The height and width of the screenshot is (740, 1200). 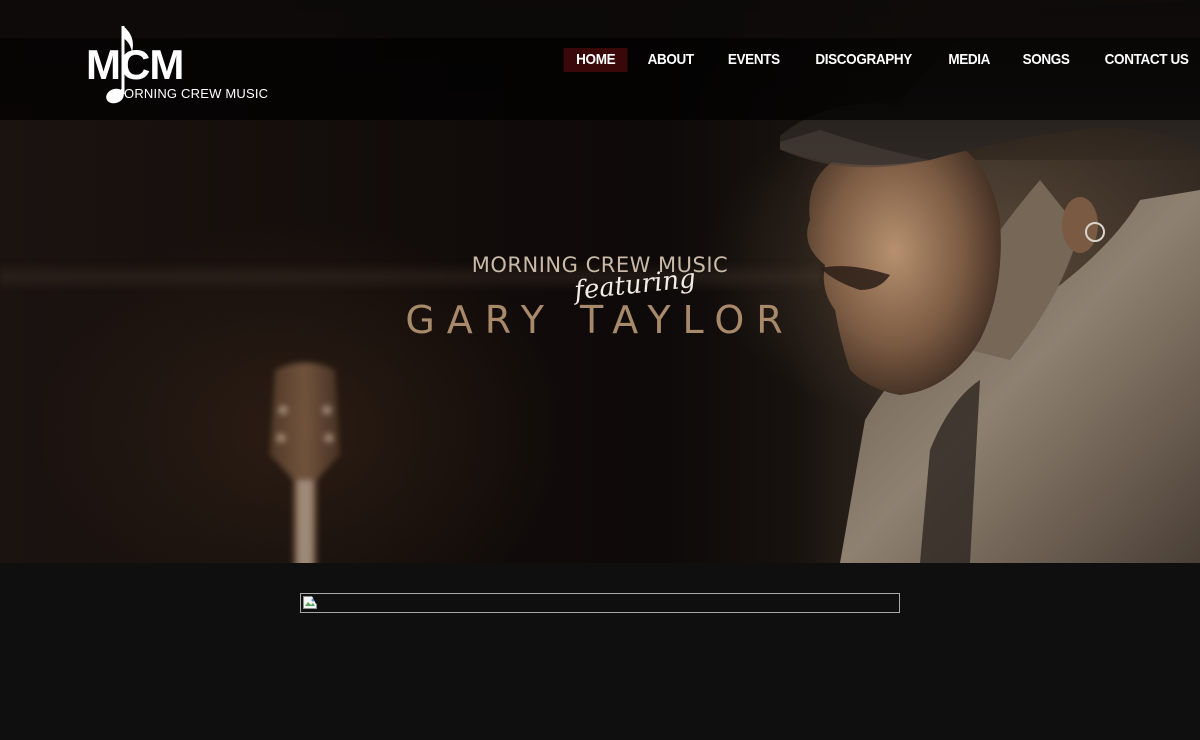 What do you see at coordinates (595, 60) in the screenshot?
I see `nav-home: HOME` at bounding box center [595, 60].